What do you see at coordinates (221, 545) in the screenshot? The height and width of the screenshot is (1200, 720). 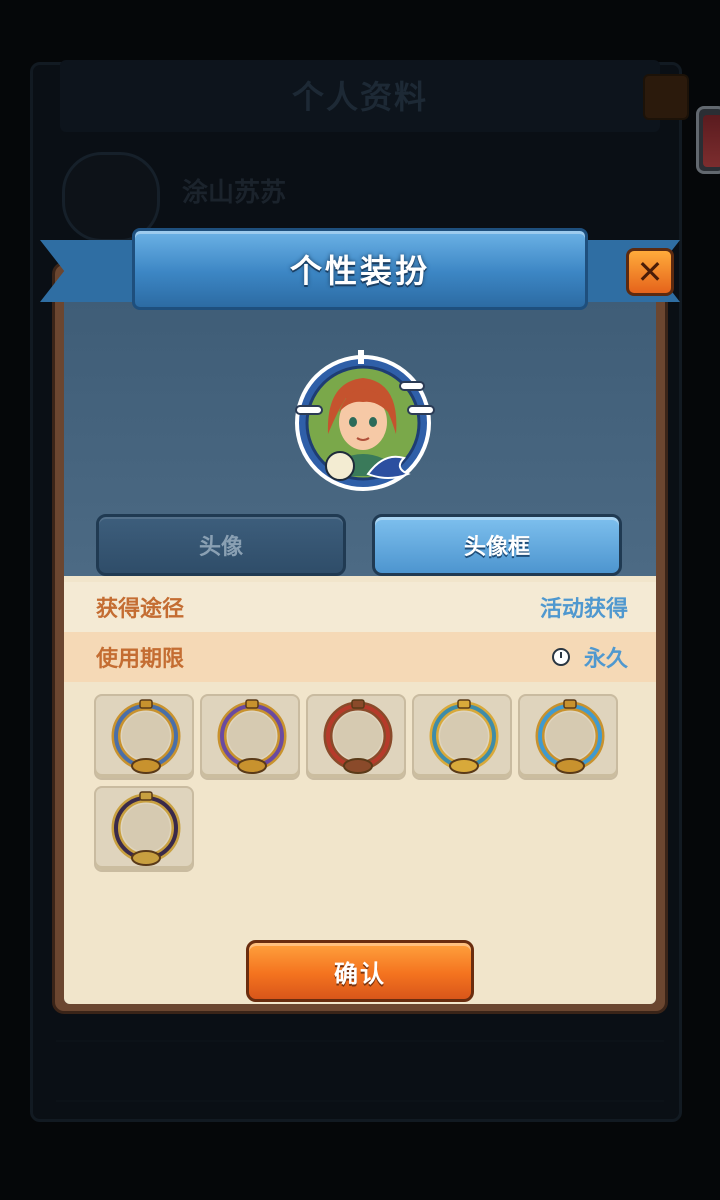 I see `tab-avatar: 头像` at bounding box center [221, 545].